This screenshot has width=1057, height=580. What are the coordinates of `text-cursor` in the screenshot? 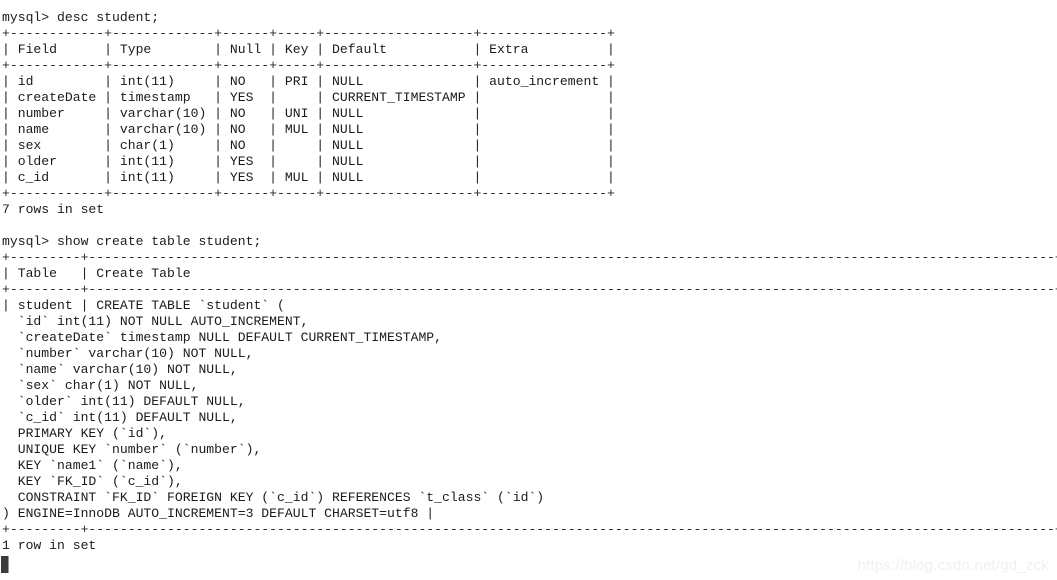 It's located at (5, 564).